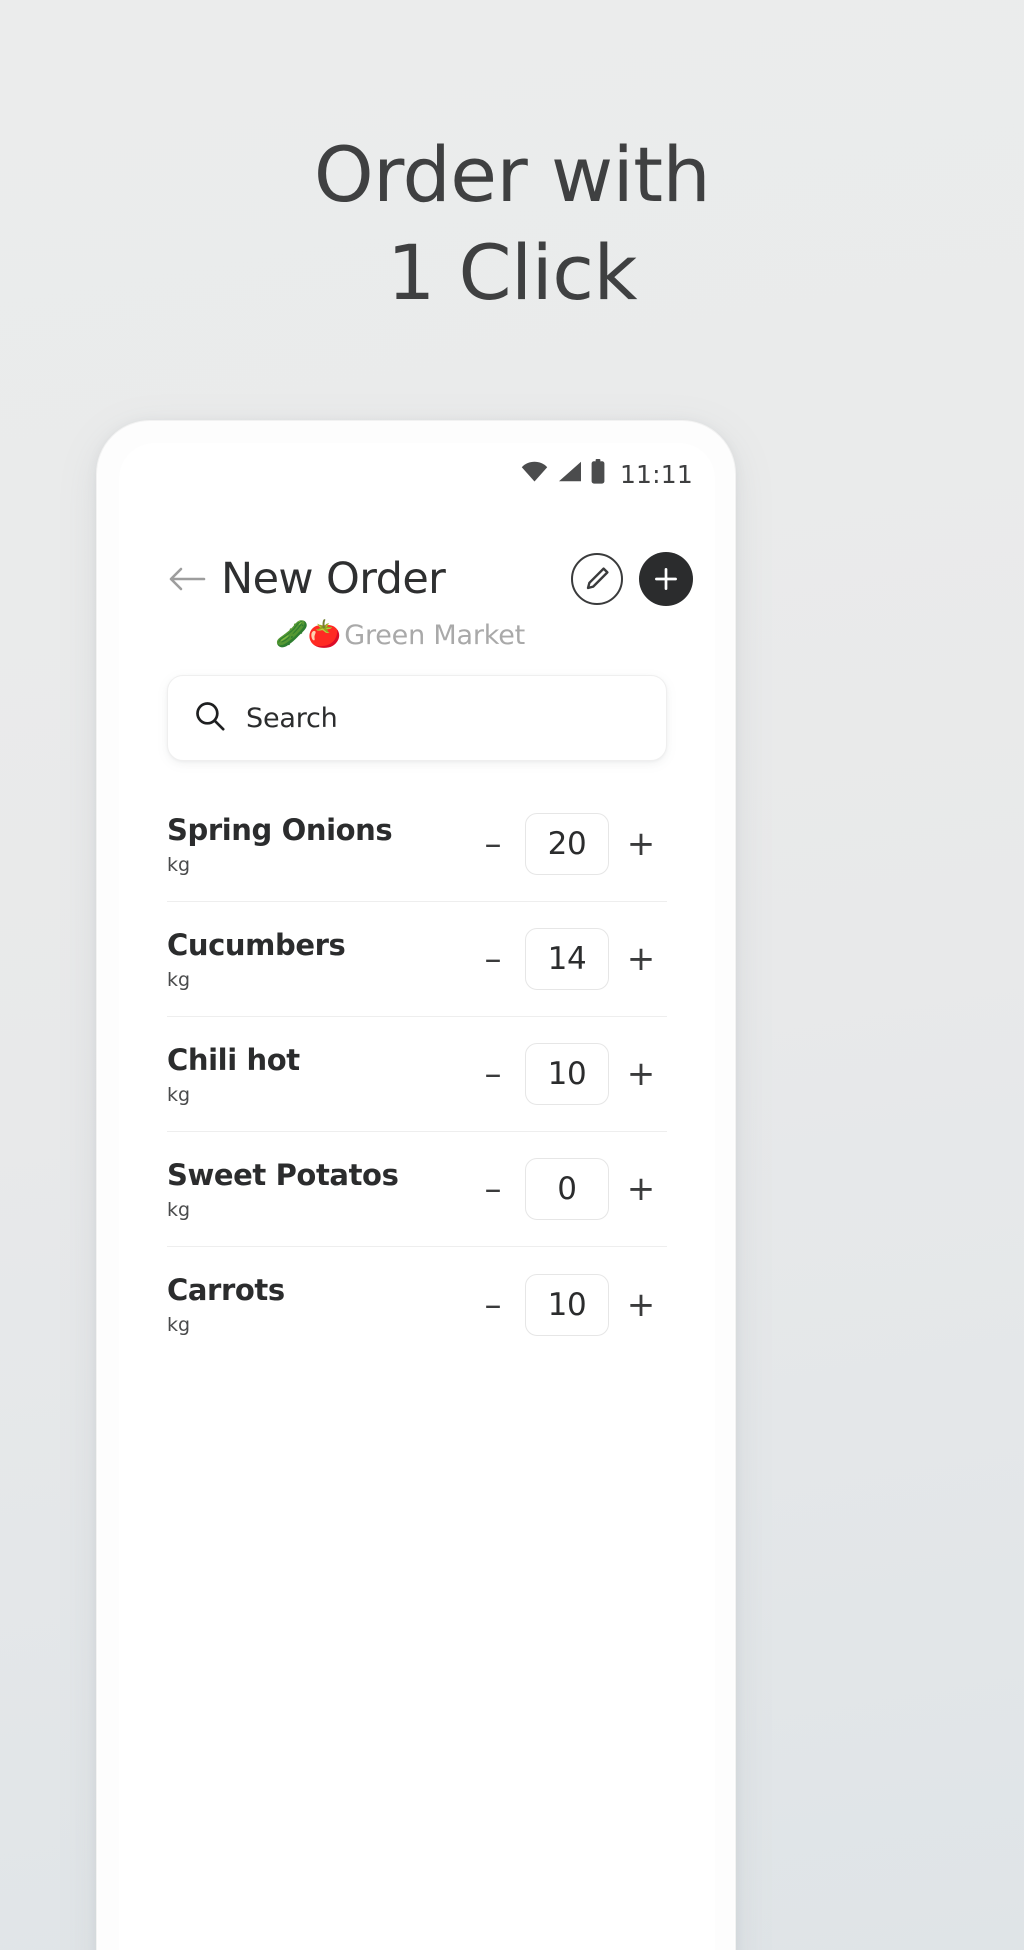 This screenshot has height=1950, width=1024. Describe the element at coordinates (210, 718) in the screenshot. I see `search-icon` at that location.